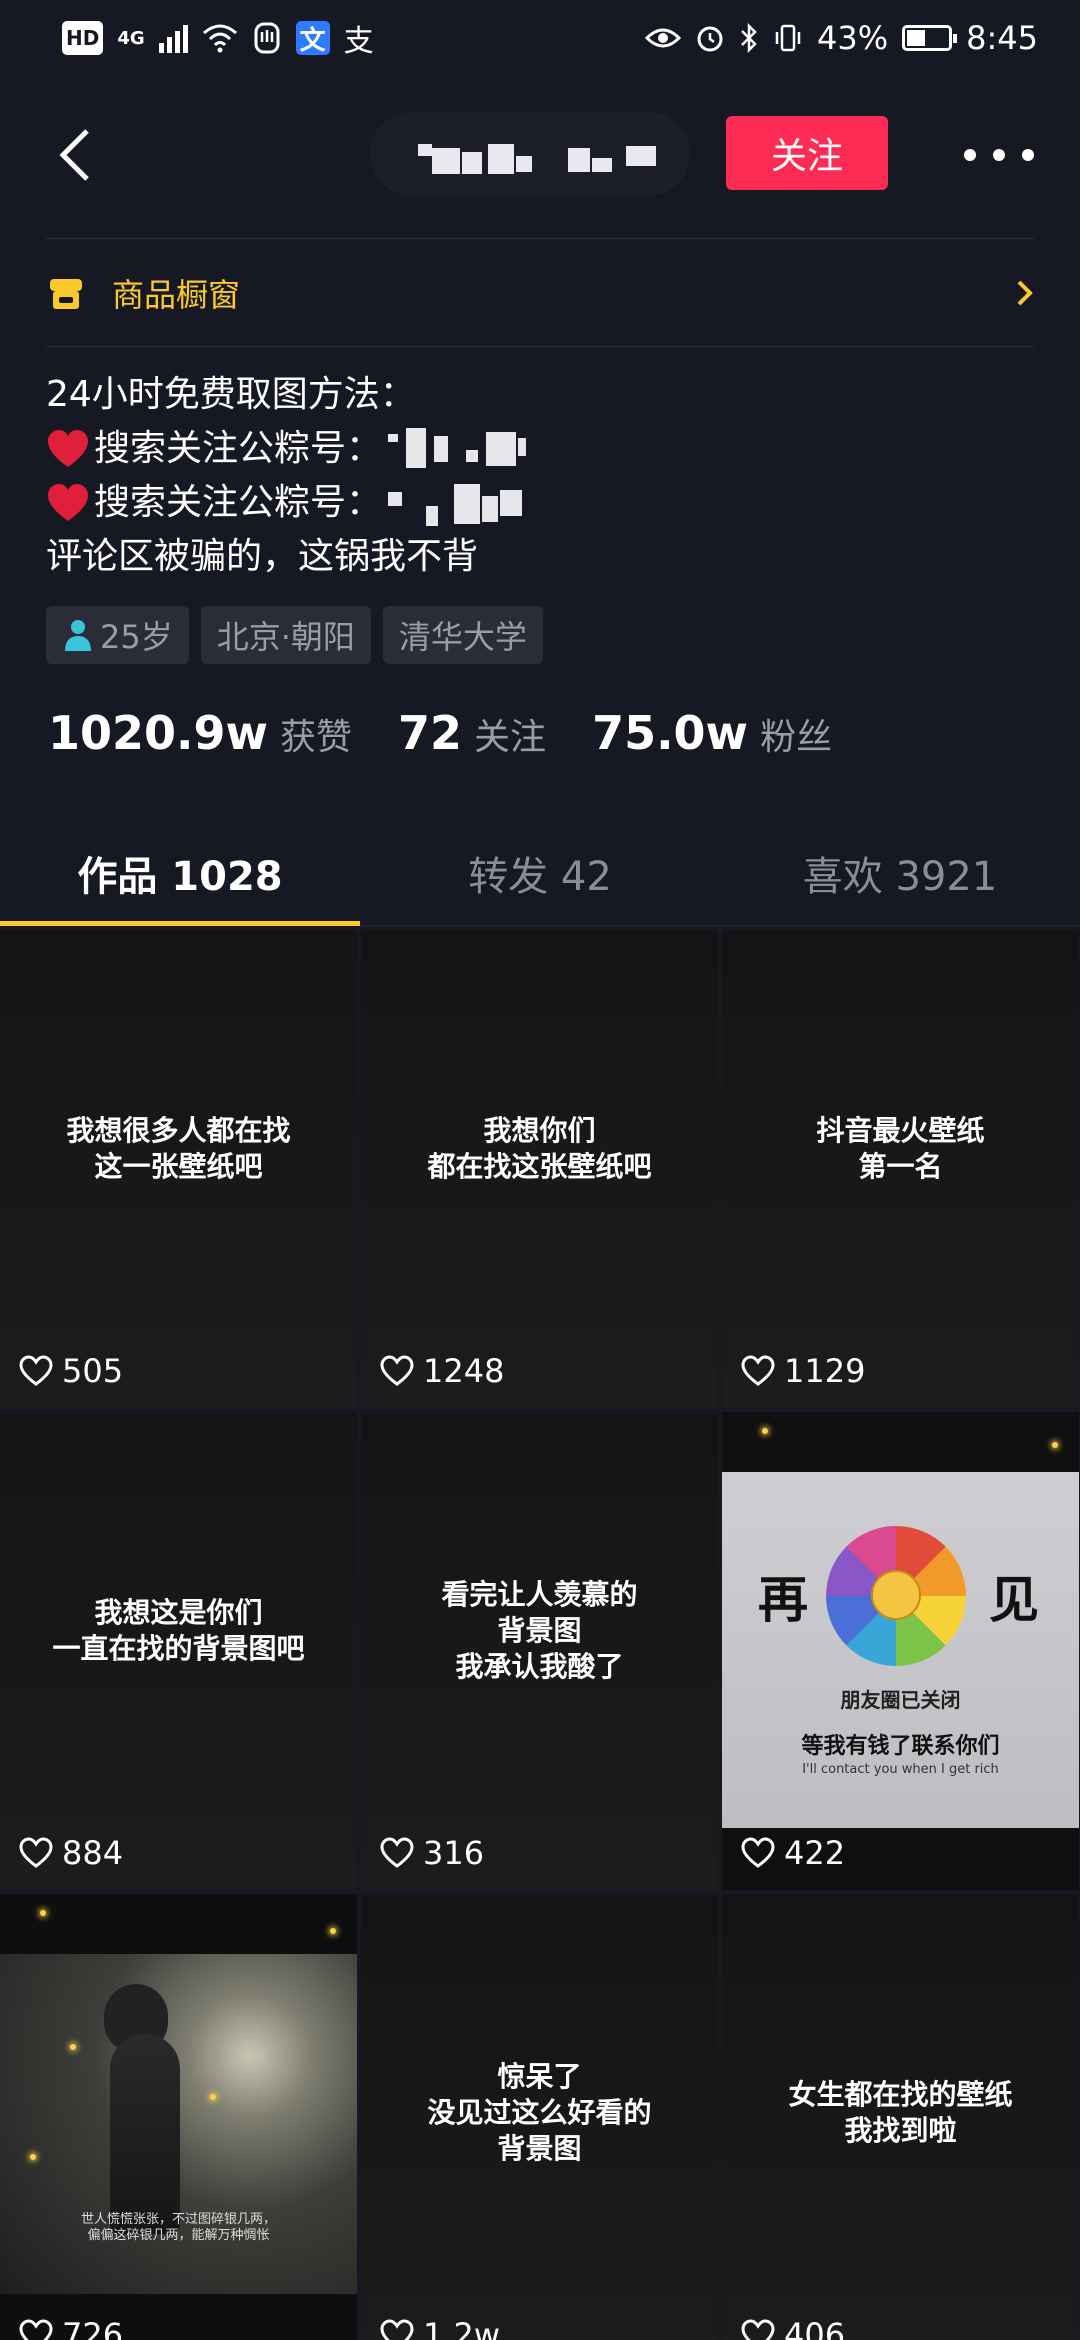 The height and width of the screenshot is (2340, 1080). I want to click on video-caption: 我想这是你们 一直在找的背景图吧, so click(178, 1630).